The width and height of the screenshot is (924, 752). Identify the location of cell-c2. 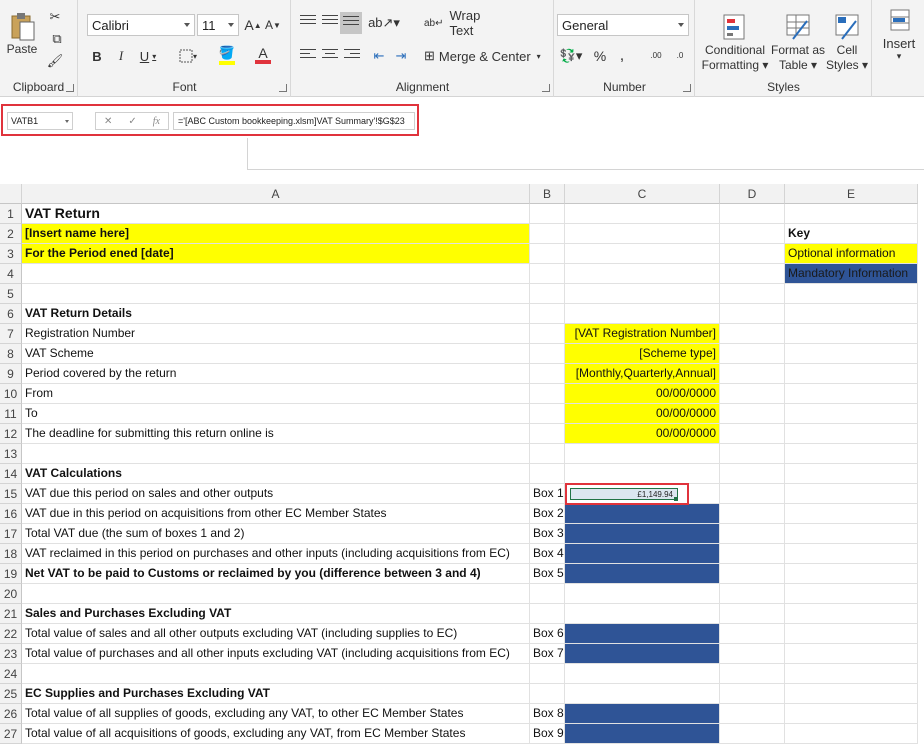
(642, 234).